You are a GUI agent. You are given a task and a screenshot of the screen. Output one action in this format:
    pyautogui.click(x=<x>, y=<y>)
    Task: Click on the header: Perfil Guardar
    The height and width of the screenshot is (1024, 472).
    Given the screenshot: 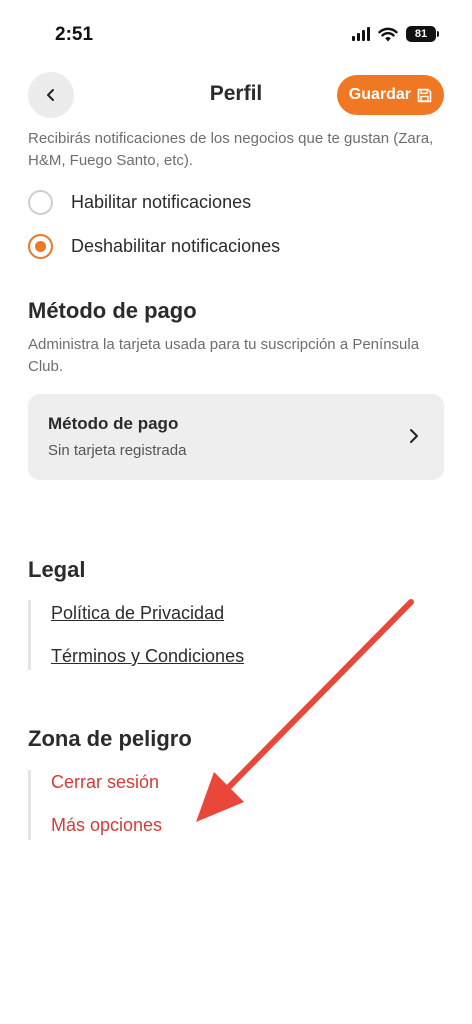 What is the action you would take?
    pyautogui.click(x=236, y=96)
    